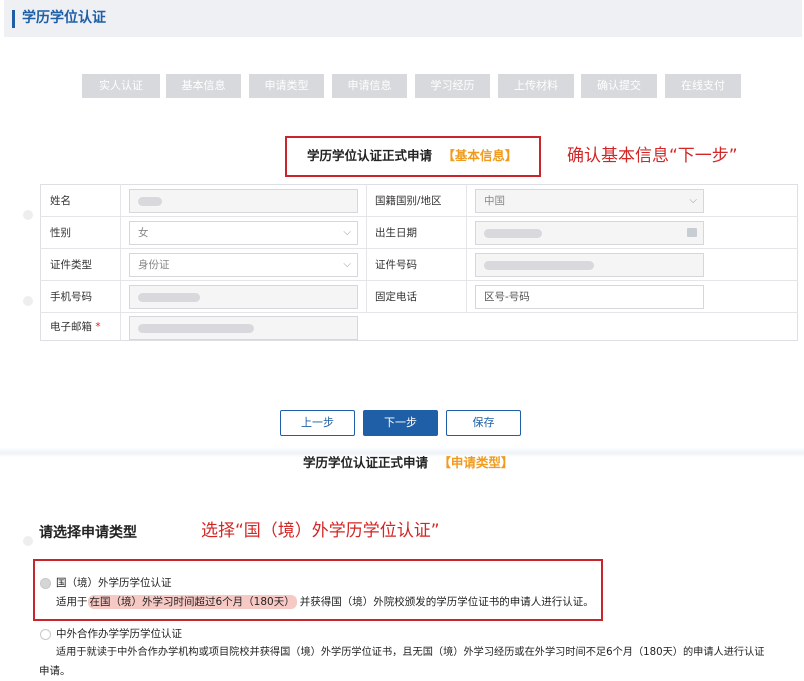  Describe the element at coordinates (98, 327) in the screenshot. I see `required-mark: *` at that location.